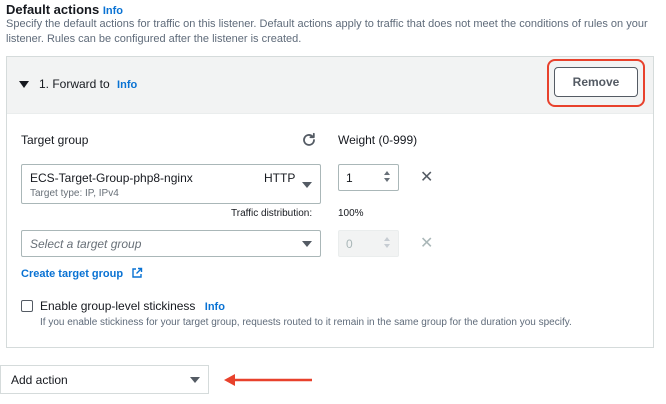 This screenshot has width=666, height=404. What do you see at coordinates (86, 244) in the screenshot?
I see `empty-target-placeholder: Select a target group` at bounding box center [86, 244].